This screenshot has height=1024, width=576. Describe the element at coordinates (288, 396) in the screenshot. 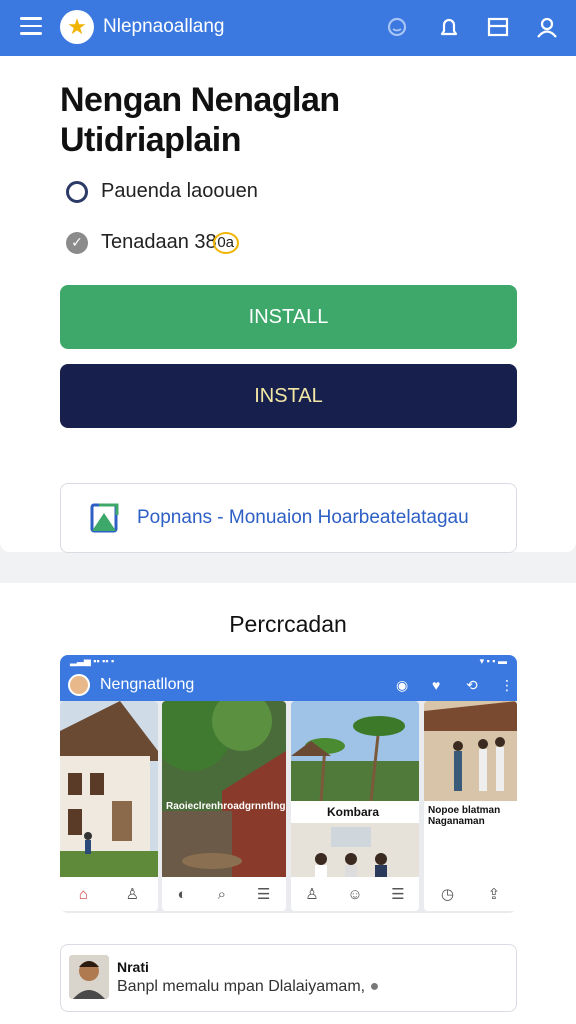

I see `install-alt-button: INSTAL` at that location.